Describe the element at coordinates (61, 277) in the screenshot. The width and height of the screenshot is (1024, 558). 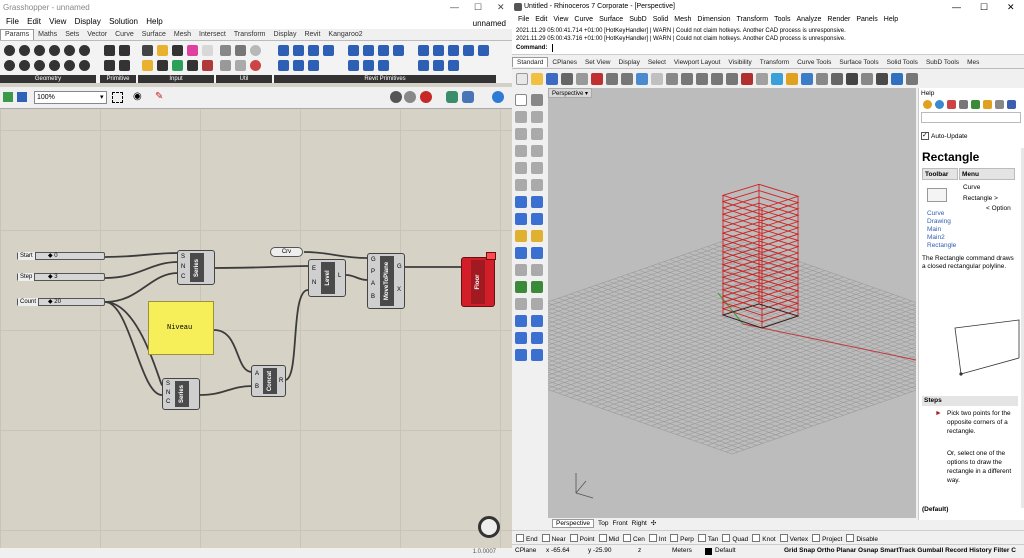
I see `step-slider: Step ◆ 3` at that location.